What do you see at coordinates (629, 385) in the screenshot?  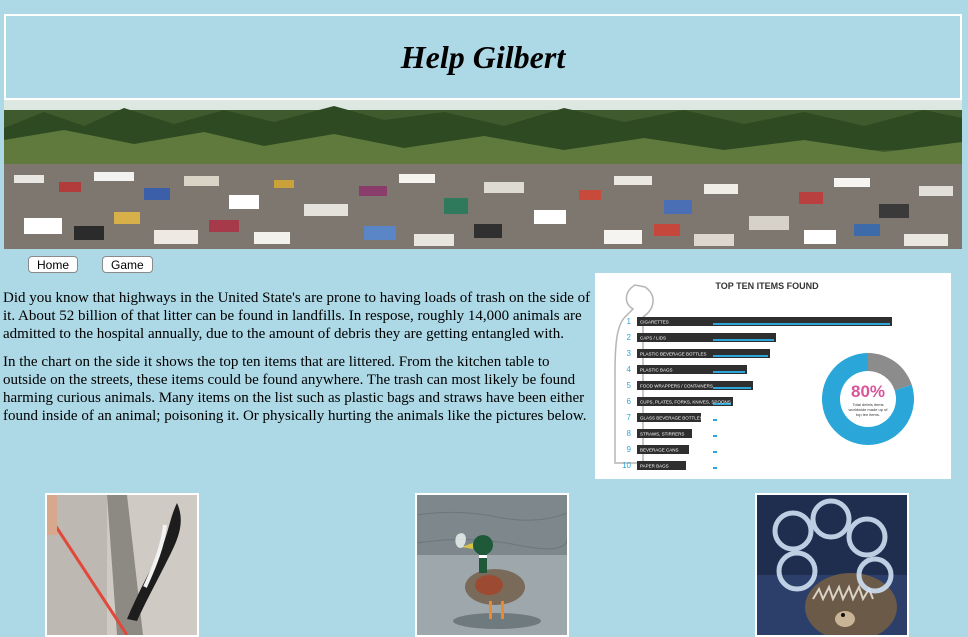 I see `row-rank: 5` at bounding box center [629, 385].